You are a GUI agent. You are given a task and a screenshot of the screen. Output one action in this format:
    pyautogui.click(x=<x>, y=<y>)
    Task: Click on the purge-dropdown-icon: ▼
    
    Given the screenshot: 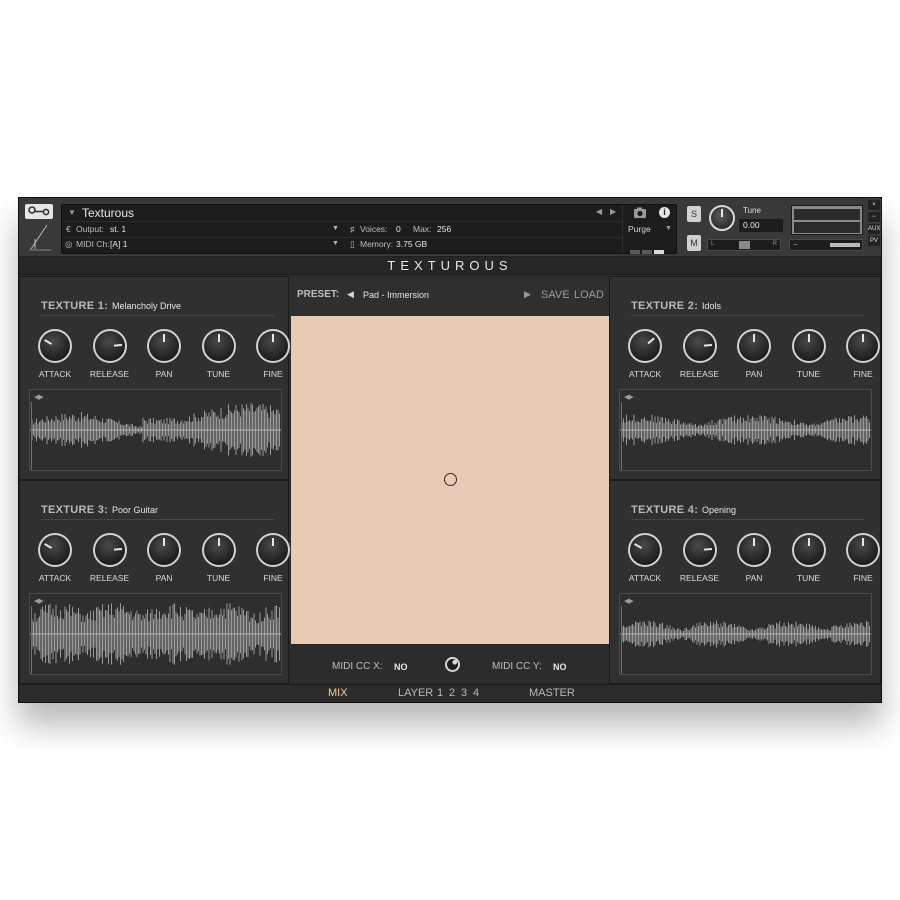 What is the action you would take?
    pyautogui.click(x=668, y=228)
    